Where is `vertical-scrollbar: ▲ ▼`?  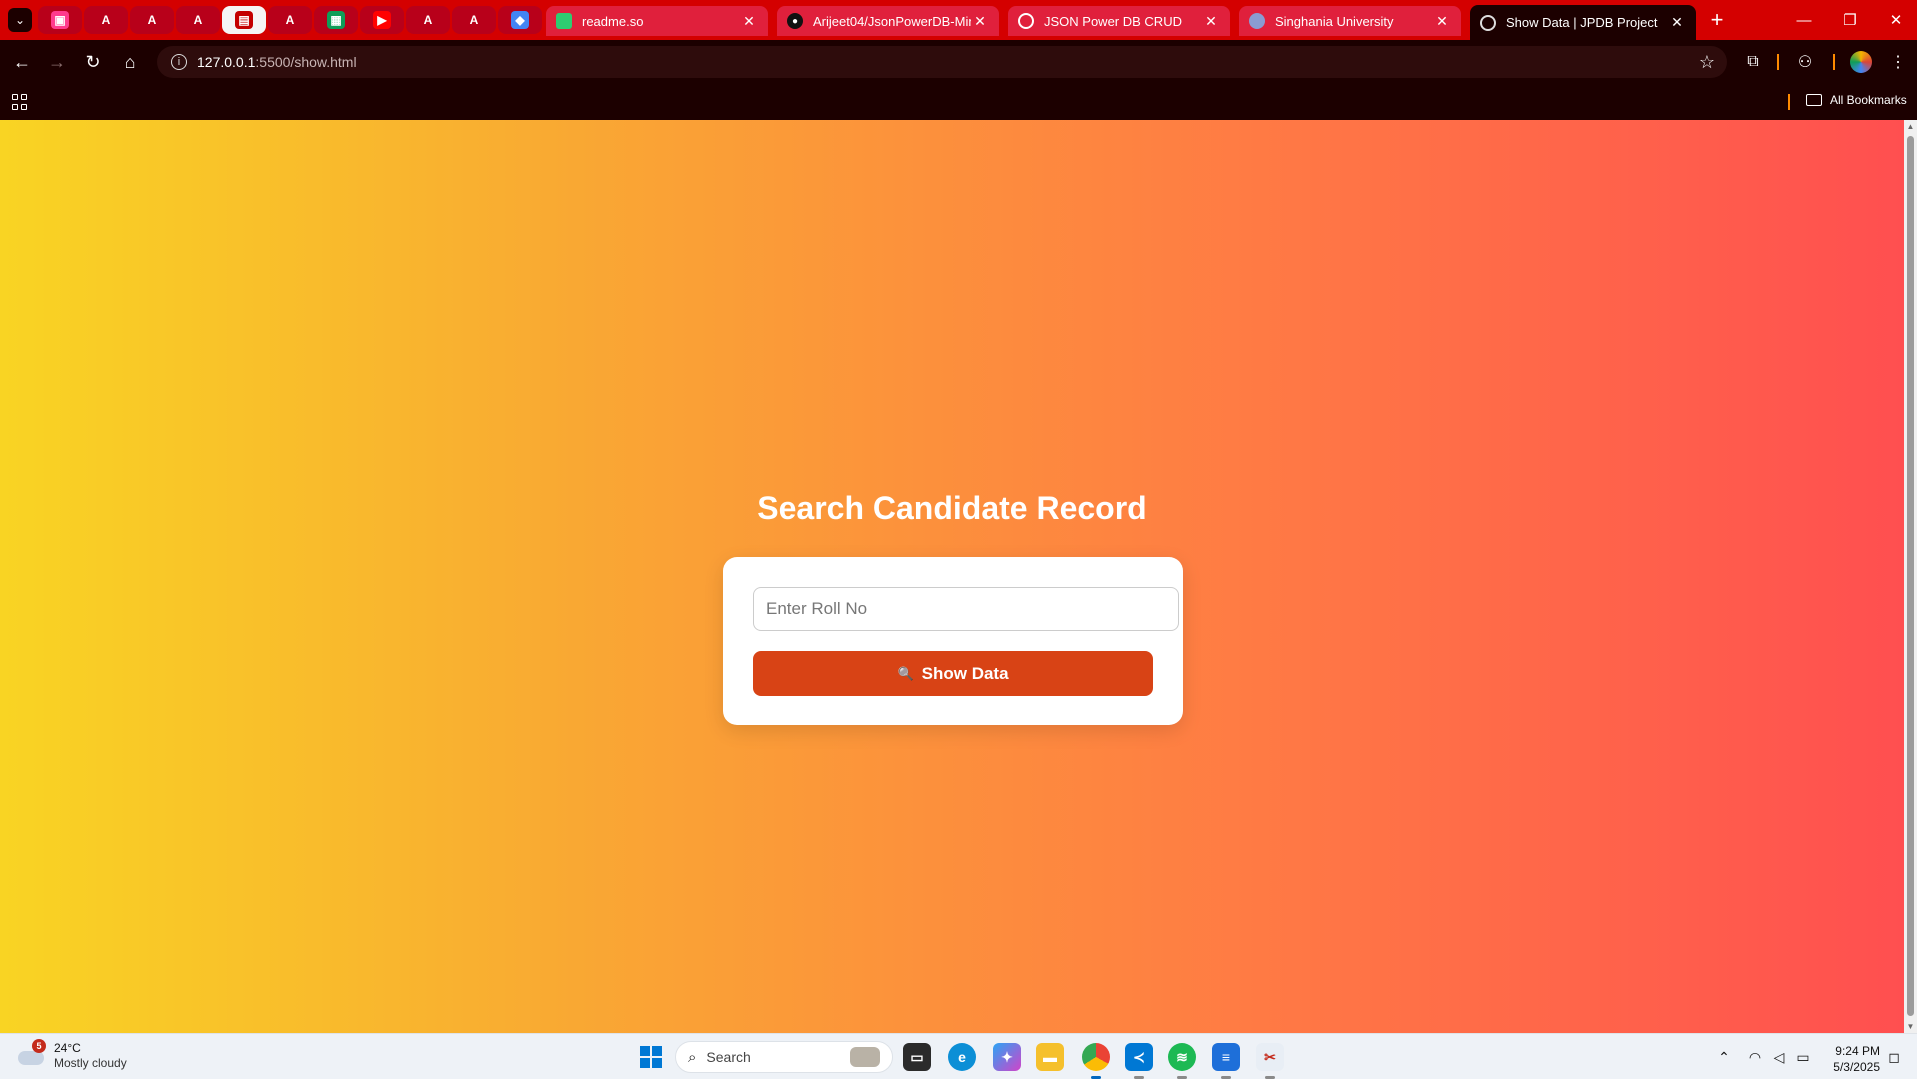
vertical-scrollbar: ▲ ▼ is located at coordinates (1910, 576).